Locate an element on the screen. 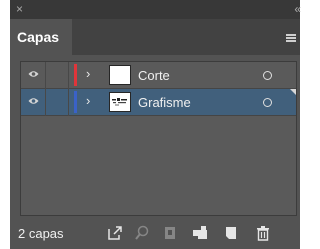 This screenshot has height=249, width=320. close-icon: × is located at coordinates (19, 9).